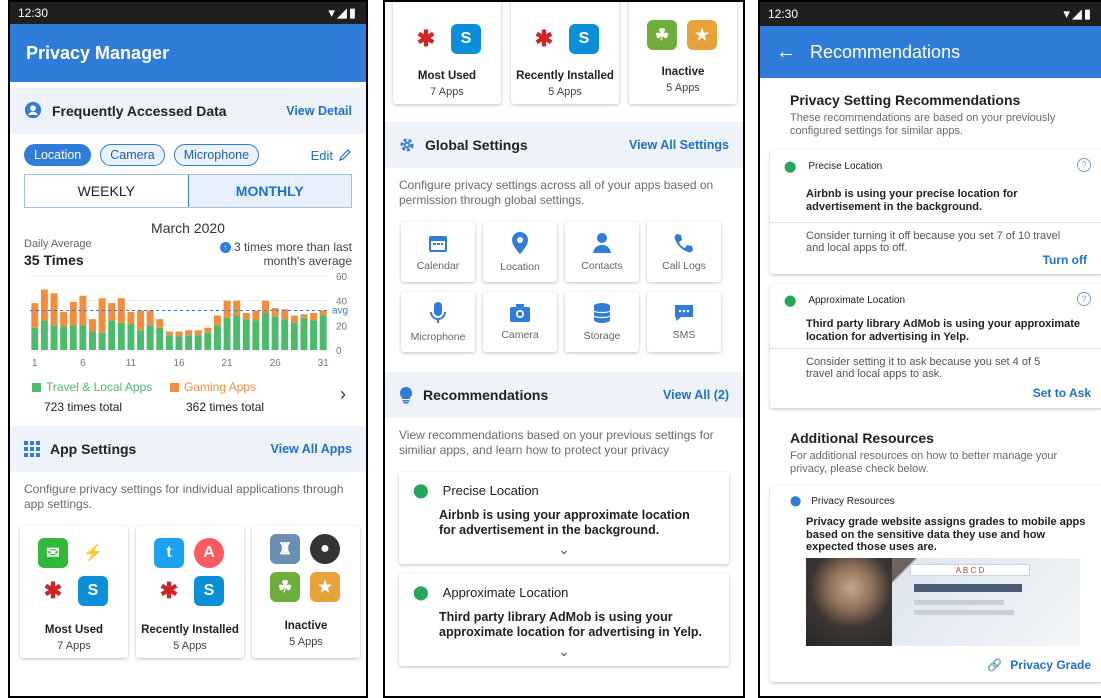 The width and height of the screenshot is (1101, 698). I want to click on chip-microphone: Microphone, so click(216, 155).